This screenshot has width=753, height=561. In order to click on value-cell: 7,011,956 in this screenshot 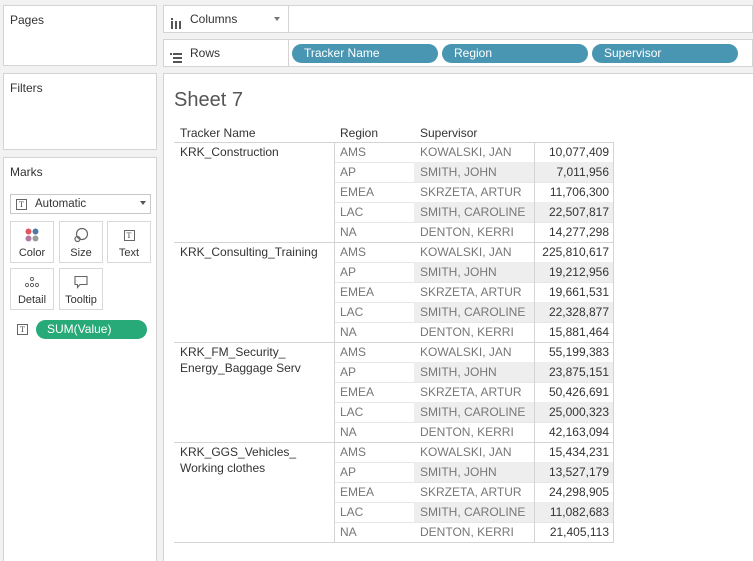, I will do `click(574, 172)`.